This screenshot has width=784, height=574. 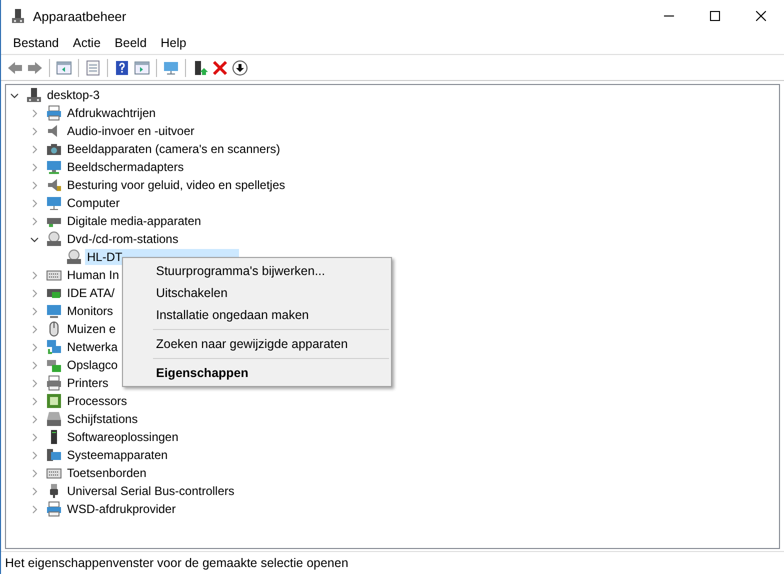 I want to click on tree-item: Softwareoplossingen, so click(x=122, y=437).